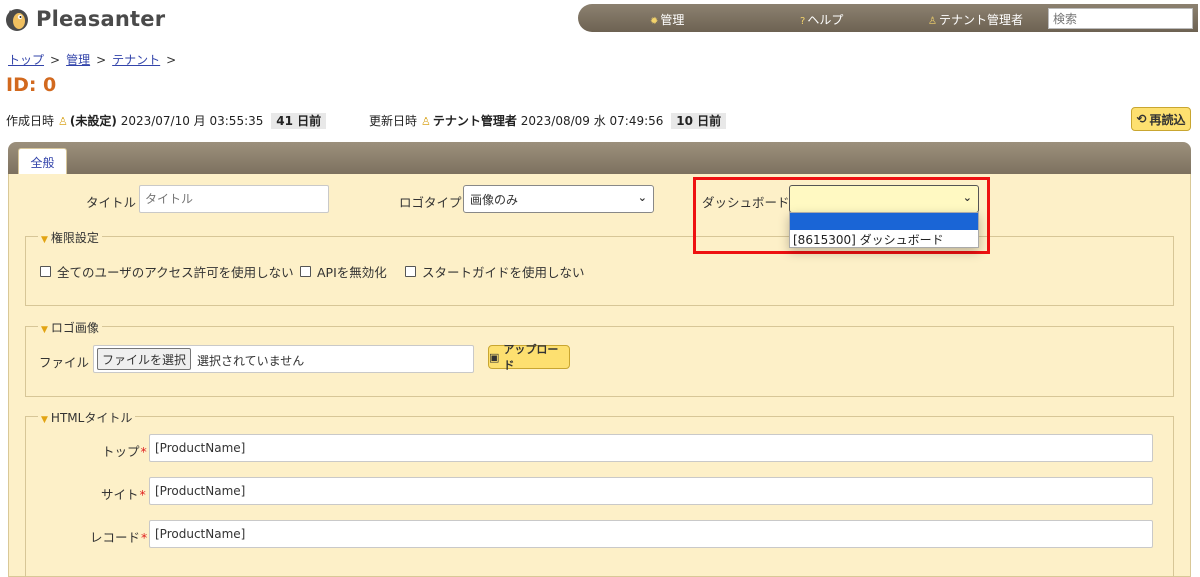 The height and width of the screenshot is (577, 1200). I want to click on checkbox-label: APIを無効化, so click(352, 272).